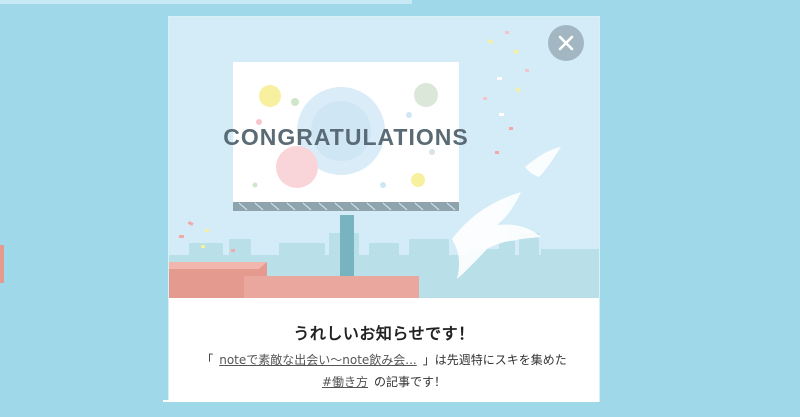 The width and height of the screenshot is (800, 417). Describe the element at coordinates (347, 246) in the screenshot. I see `billboard-pole` at that location.